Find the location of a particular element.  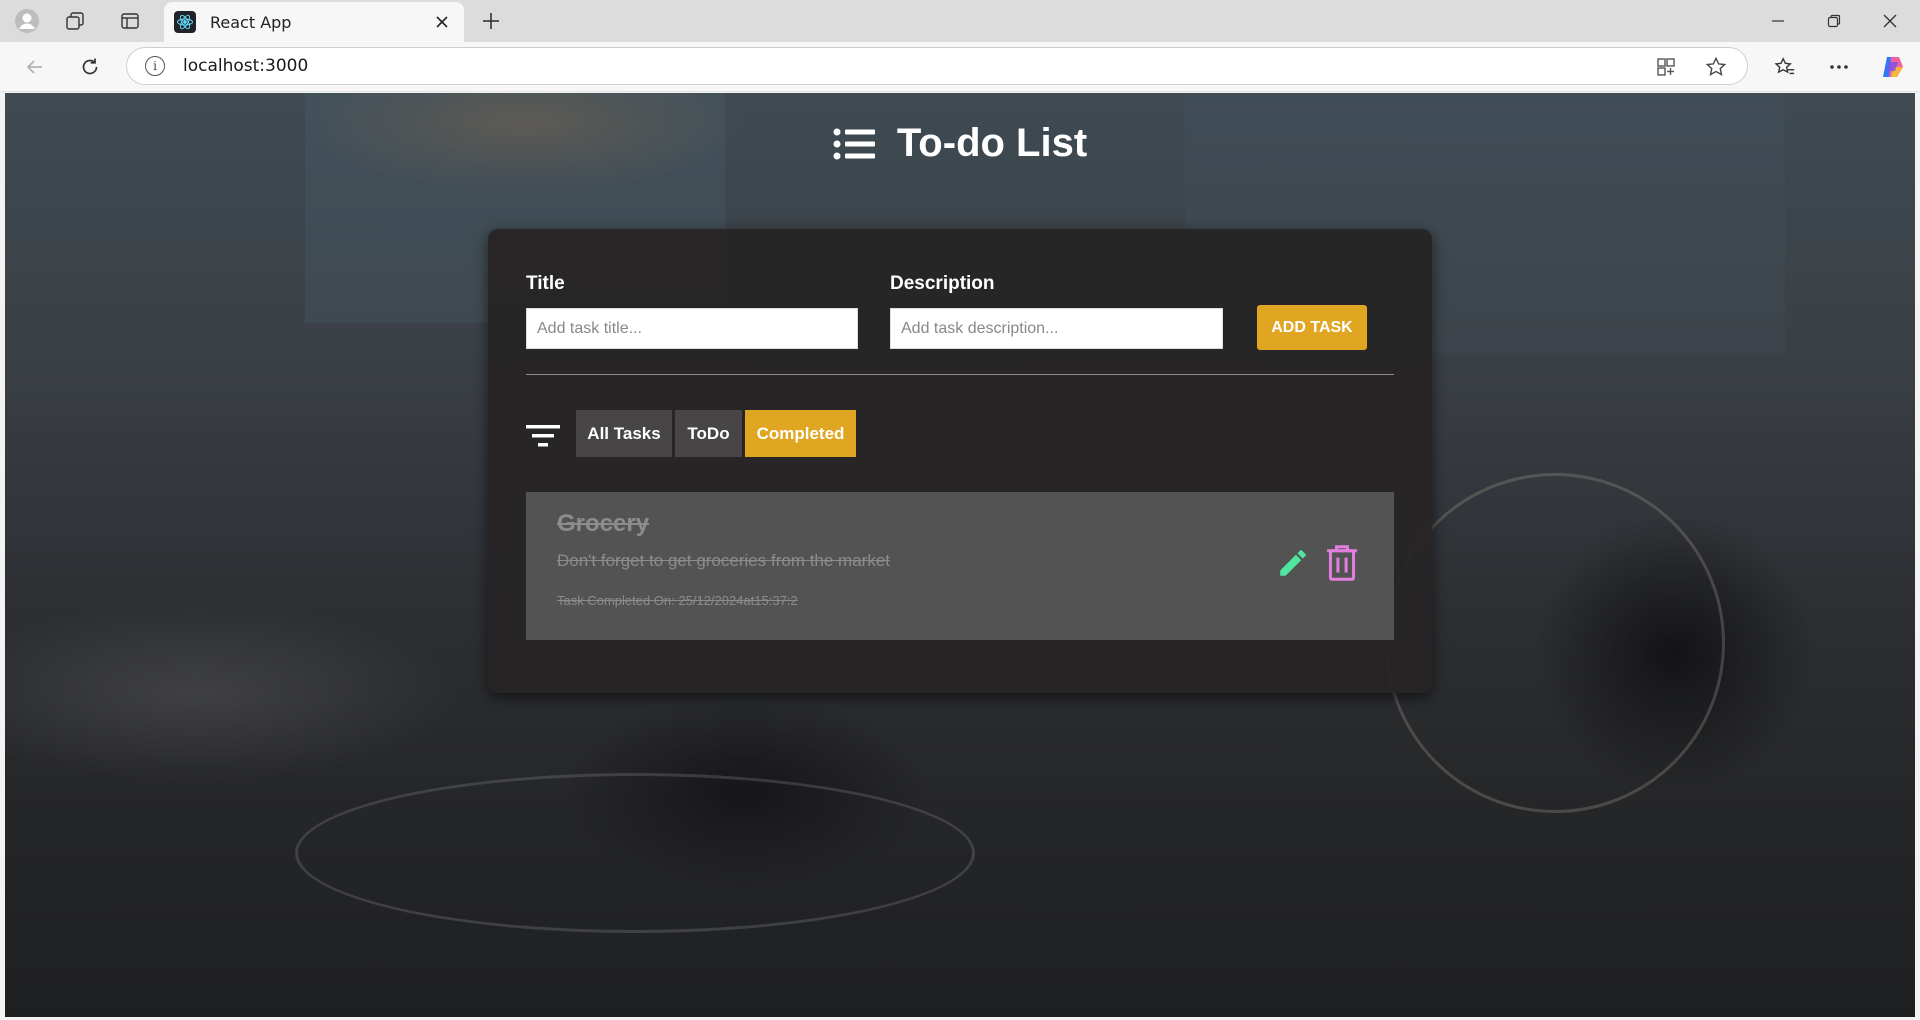

delete-icon is located at coordinates (1342, 563).